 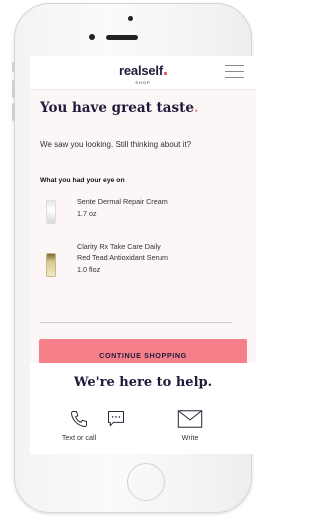 What do you see at coordinates (234, 71) in the screenshot?
I see `hamburger-menu-icon` at bounding box center [234, 71].